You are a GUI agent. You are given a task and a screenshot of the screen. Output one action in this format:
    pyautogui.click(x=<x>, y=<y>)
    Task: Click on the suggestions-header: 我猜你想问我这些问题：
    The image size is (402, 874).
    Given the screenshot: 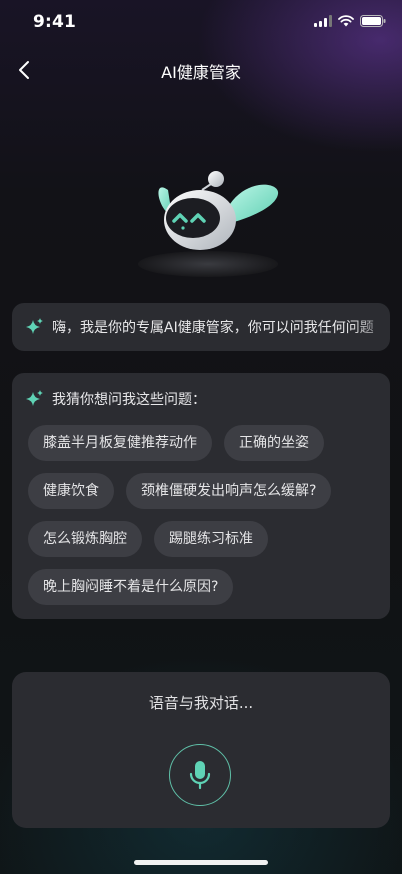 What is the action you would take?
    pyautogui.click(x=116, y=399)
    